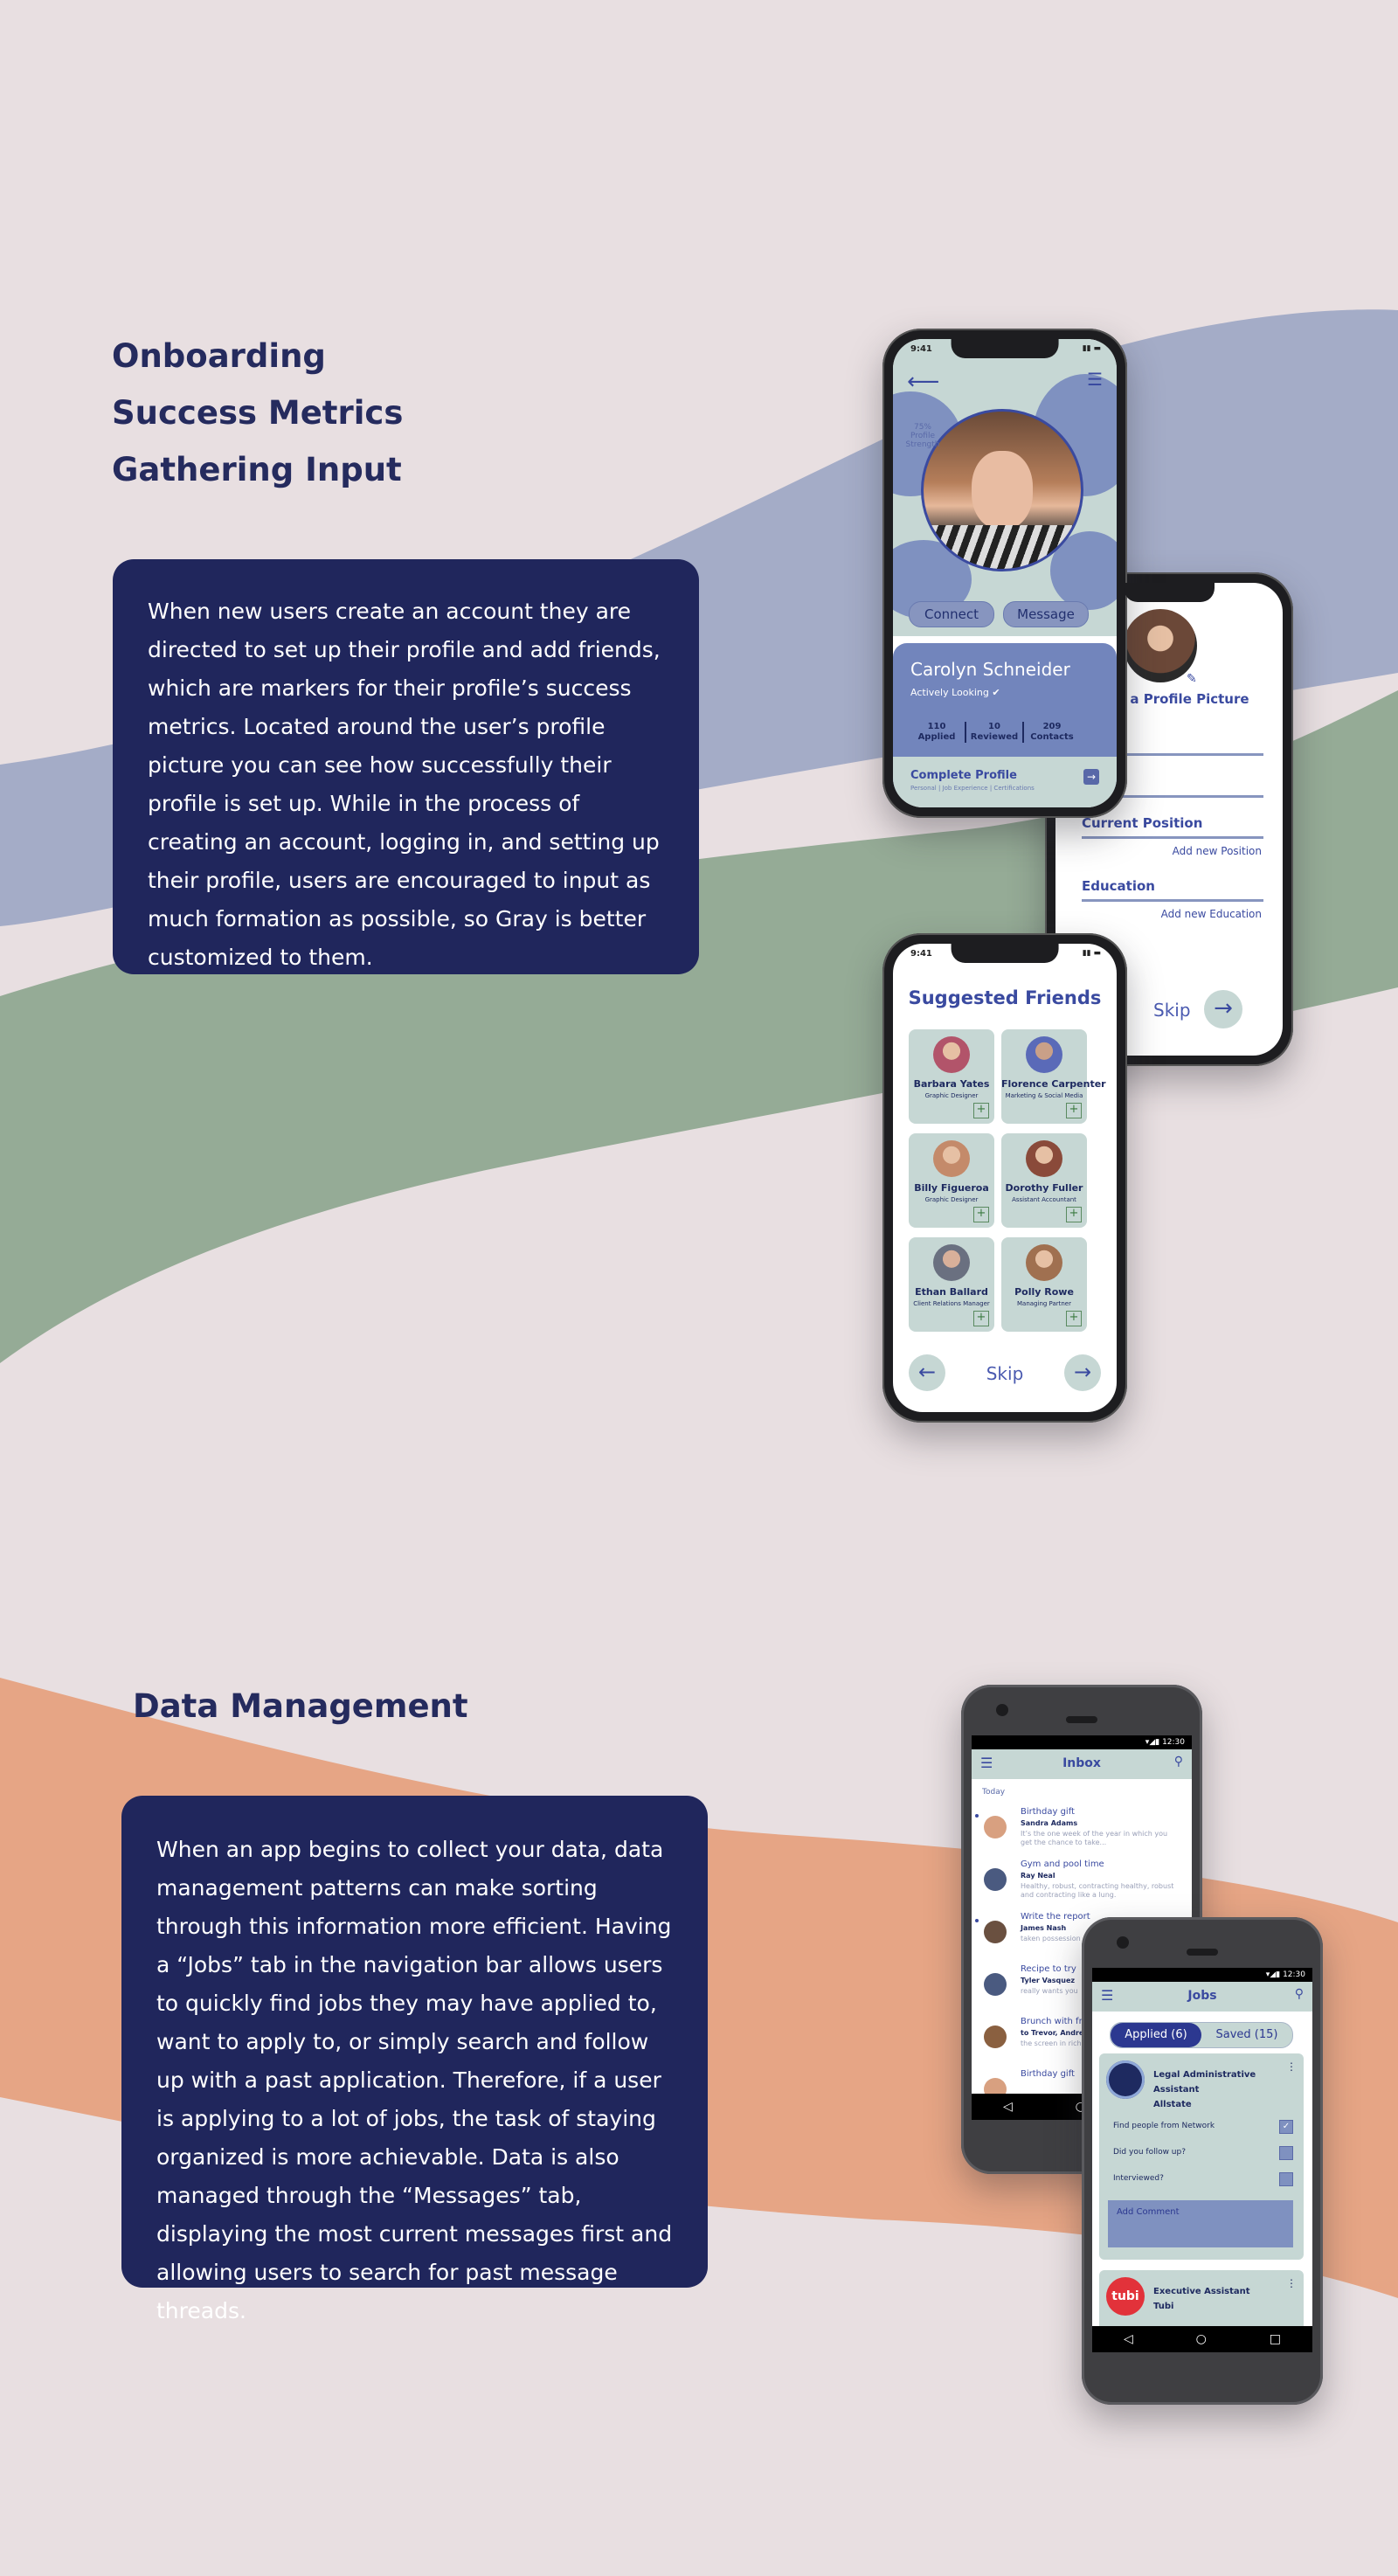 Image resolution: width=1398 pixels, height=2576 pixels. What do you see at coordinates (219, 356) in the screenshot?
I see `heading-line-onboarding: Onboarding` at bounding box center [219, 356].